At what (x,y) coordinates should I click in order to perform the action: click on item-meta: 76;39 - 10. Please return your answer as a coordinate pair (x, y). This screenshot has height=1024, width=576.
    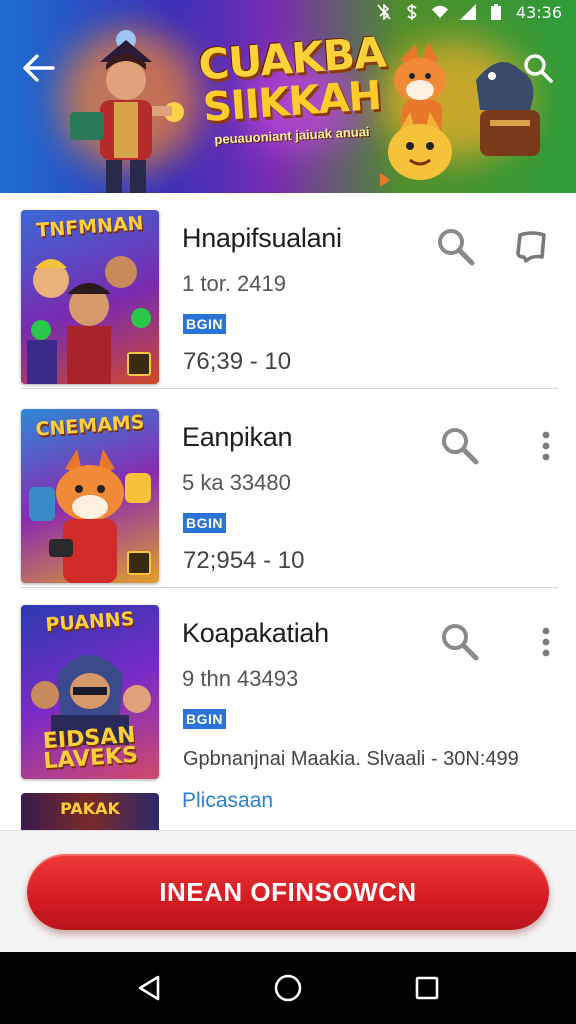
    Looking at the image, I should click on (237, 361).